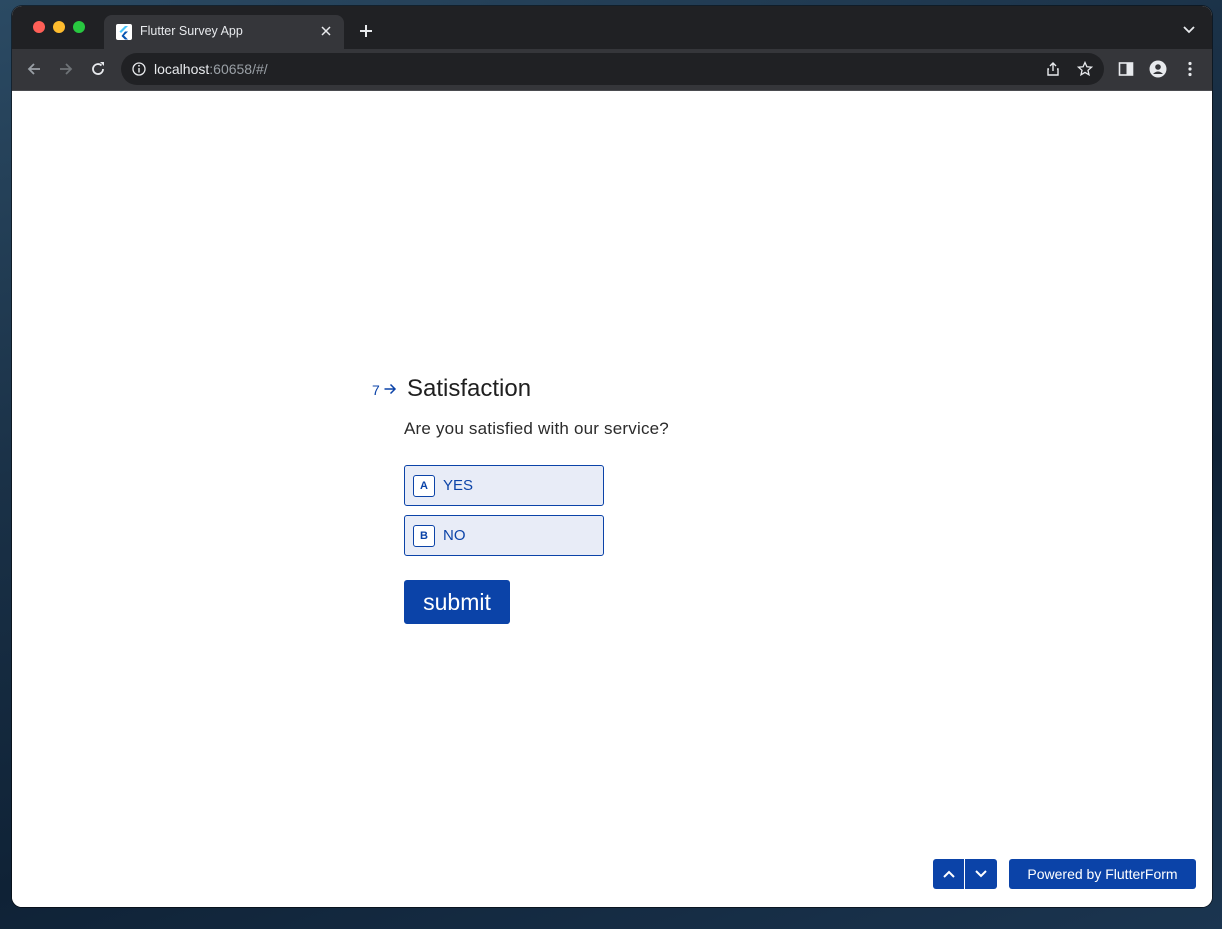 The width and height of the screenshot is (1222, 929). I want to click on chevron-up-icon, so click(949, 874).